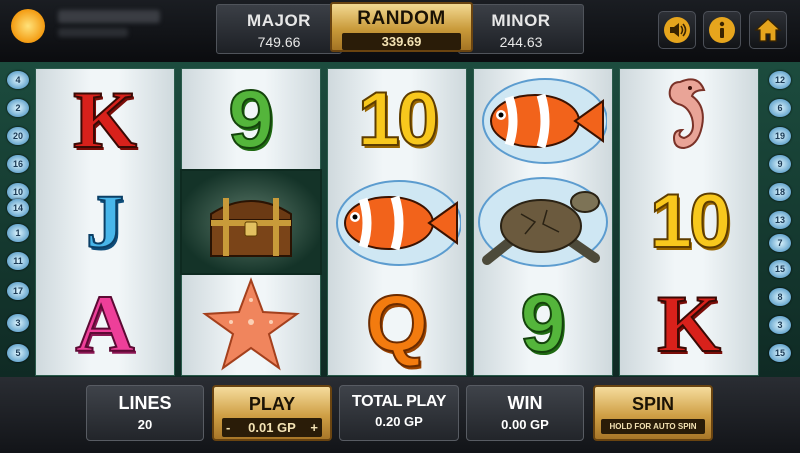 This screenshot has height=453, width=800. What do you see at coordinates (652, 404) in the screenshot?
I see `spin-label: SPIN` at bounding box center [652, 404].